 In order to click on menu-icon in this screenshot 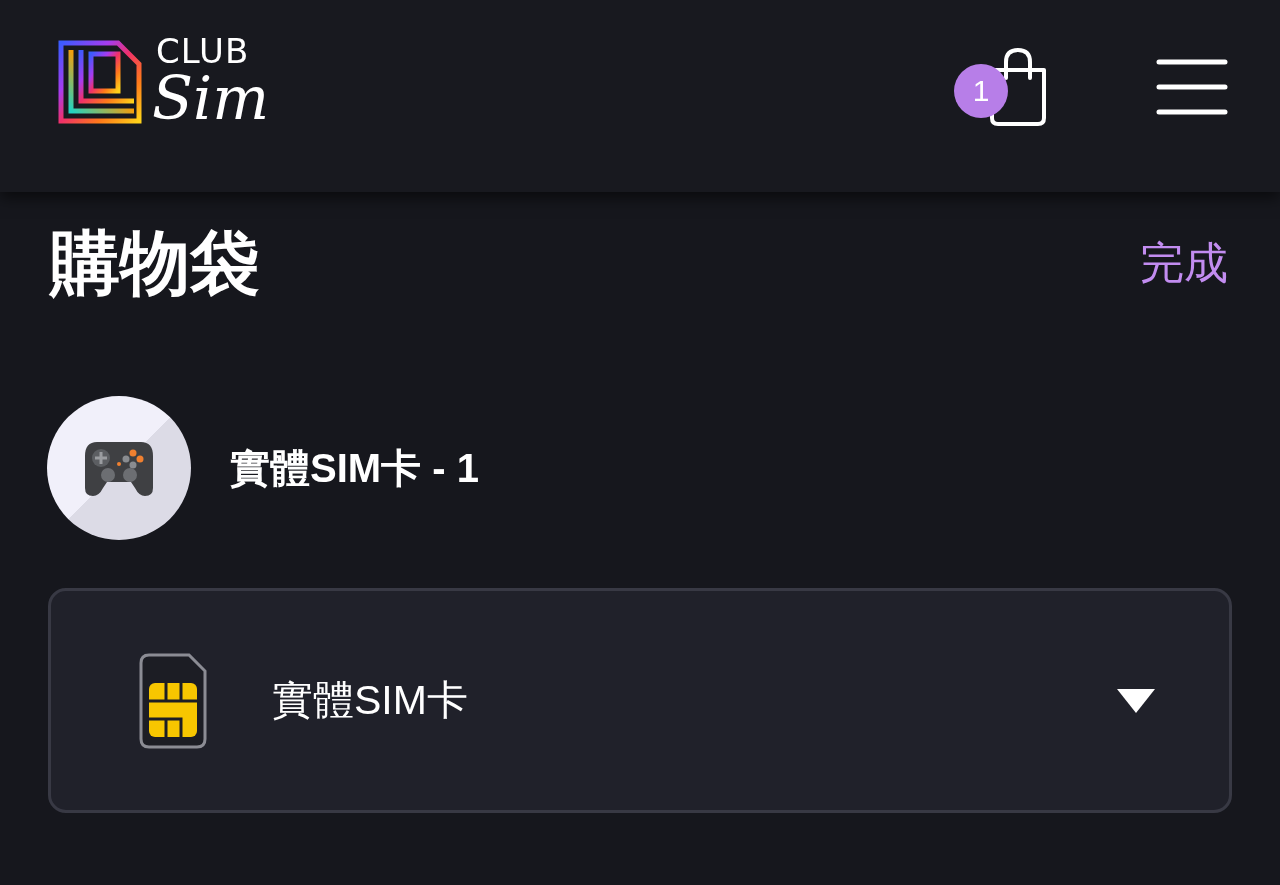, I will do `click(1192, 87)`.